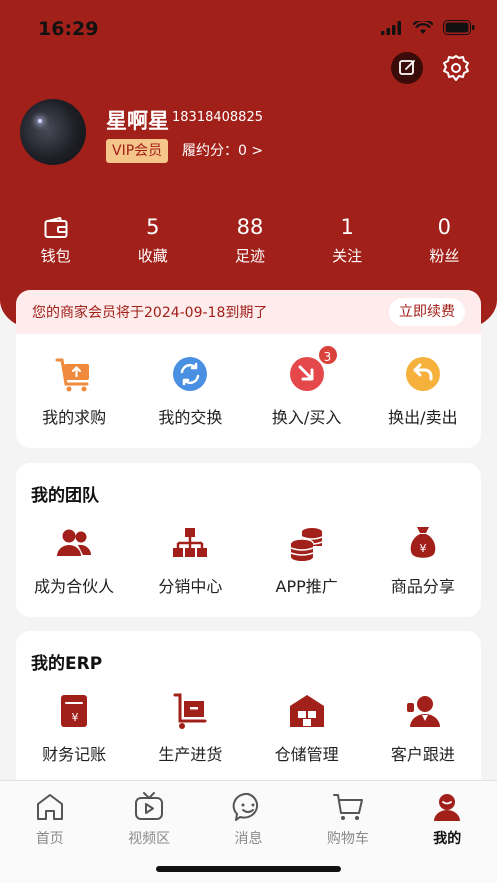 The width and height of the screenshot is (497, 883). What do you see at coordinates (347, 227) in the screenshot?
I see `stat-value: 1` at bounding box center [347, 227].